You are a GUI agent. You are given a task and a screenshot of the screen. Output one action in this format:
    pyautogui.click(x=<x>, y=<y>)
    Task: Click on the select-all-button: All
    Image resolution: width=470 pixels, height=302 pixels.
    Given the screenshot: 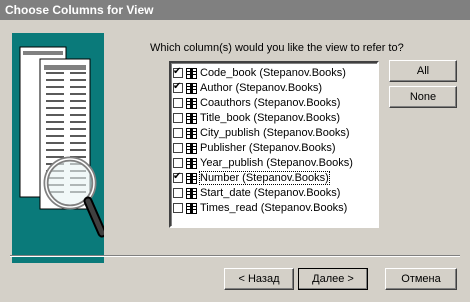 What is the action you would take?
    pyautogui.click(x=423, y=71)
    